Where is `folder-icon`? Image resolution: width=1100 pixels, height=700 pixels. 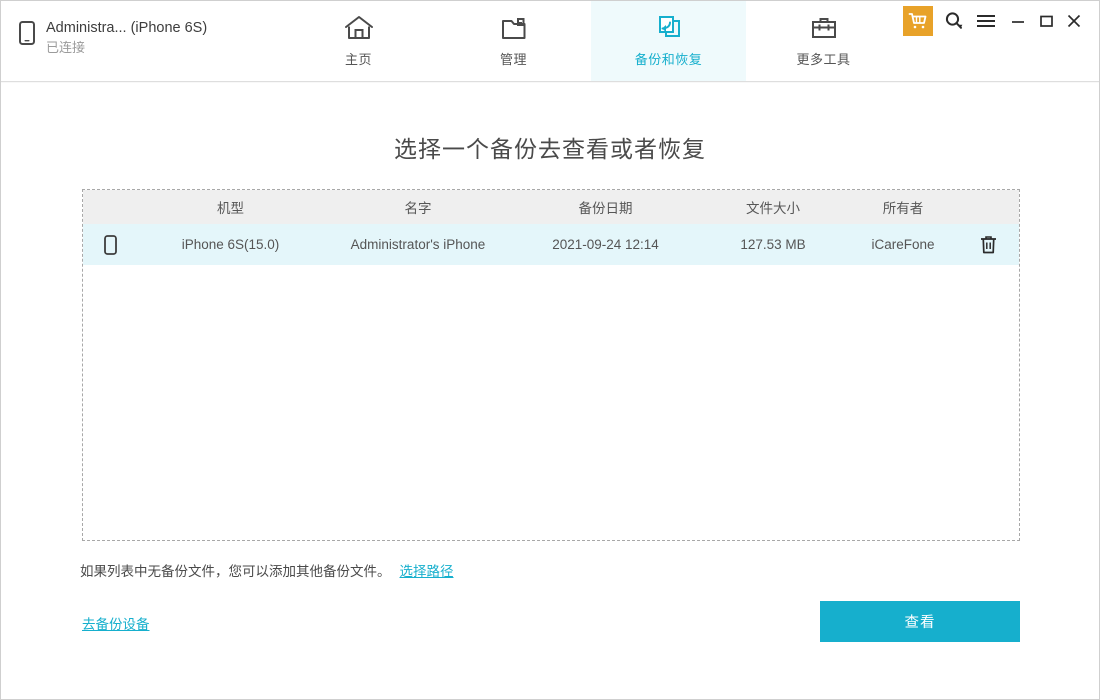 folder-icon is located at coordinates (514, 28).